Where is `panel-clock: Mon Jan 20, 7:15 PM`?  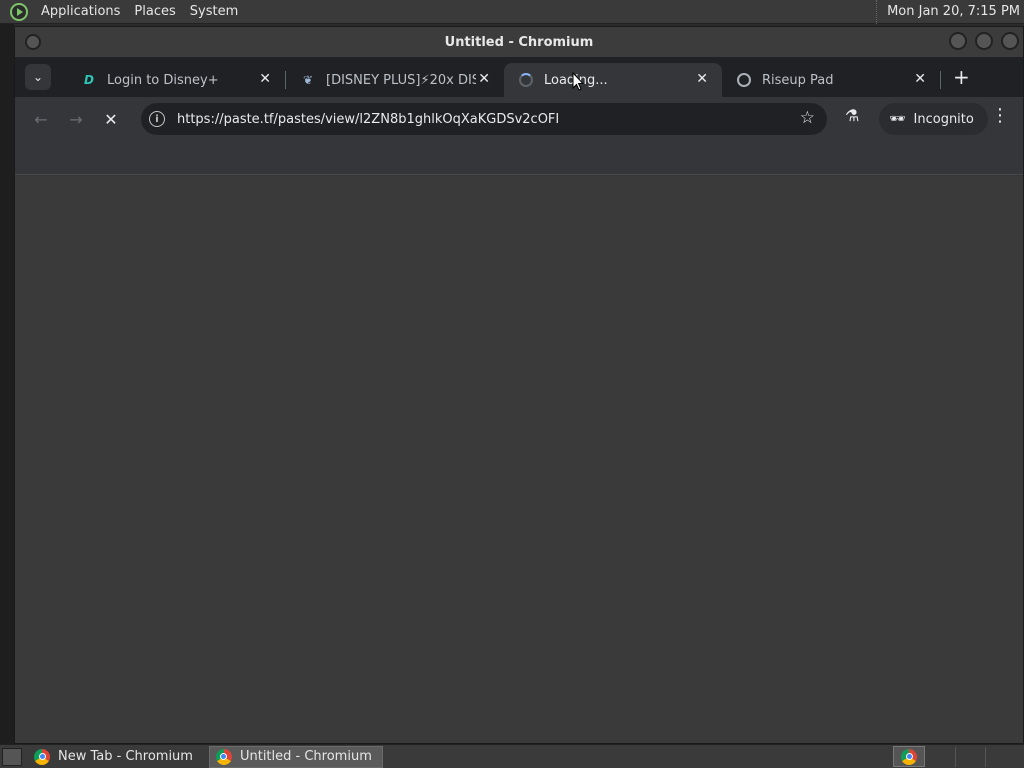
panel-clock: Mon Jan 20, 7:15 PM is located at coordinates (948, 12).